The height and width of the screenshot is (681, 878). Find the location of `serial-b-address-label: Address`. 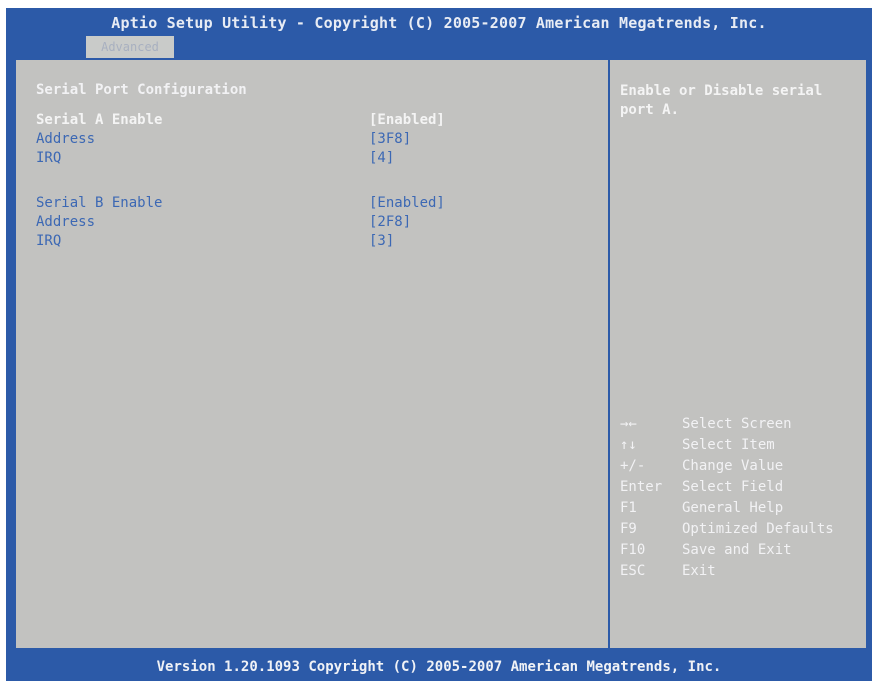

serial-b-address-label: Address is located at coordinates (66, 222).